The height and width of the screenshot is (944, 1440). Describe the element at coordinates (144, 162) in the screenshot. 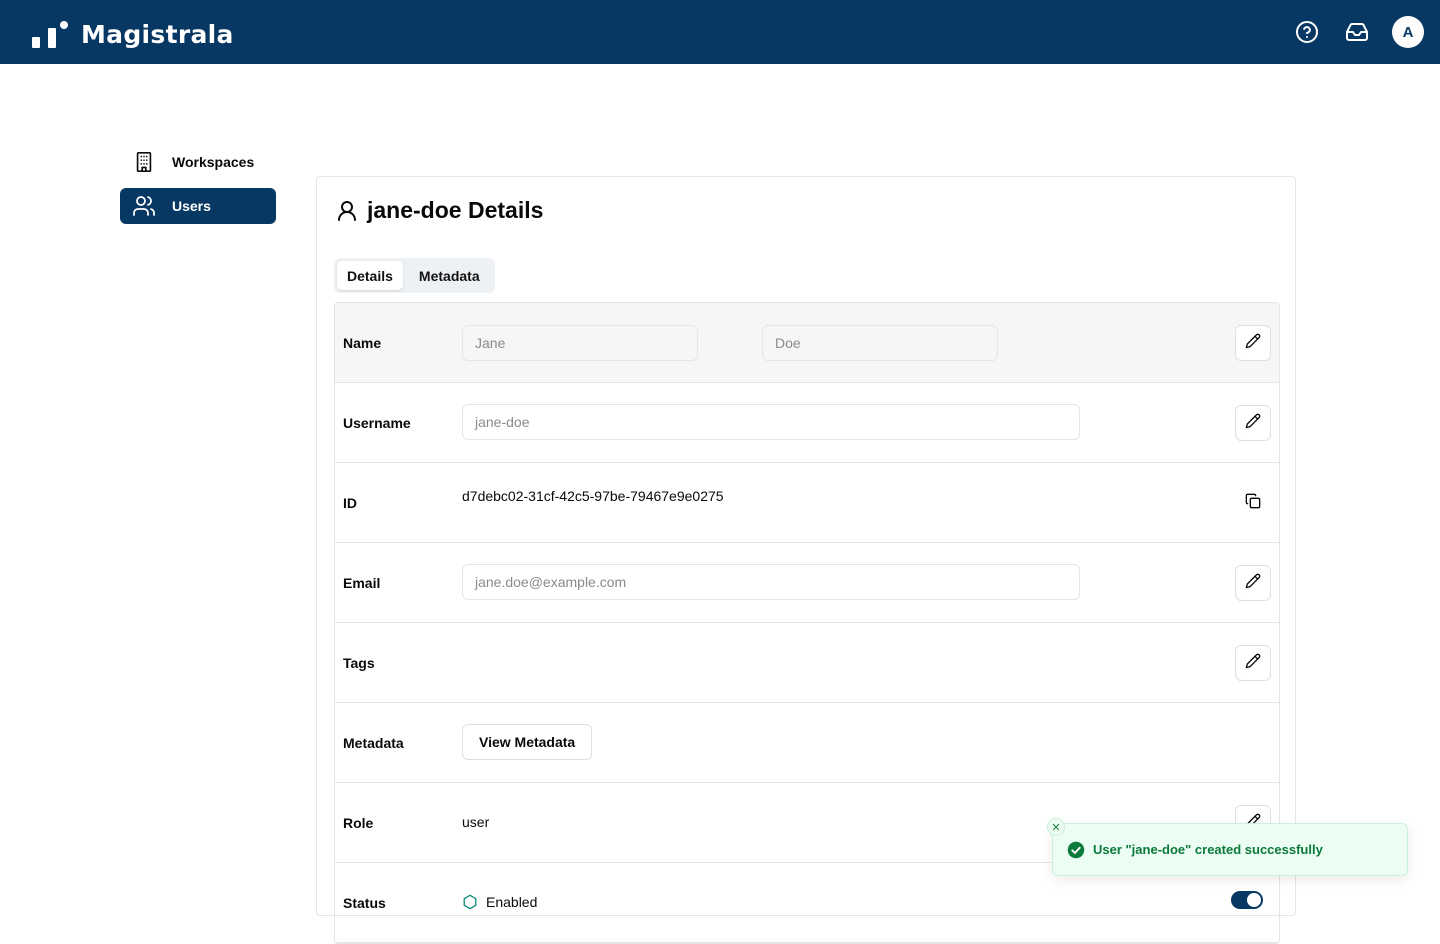

I see `building-icon` at that location.